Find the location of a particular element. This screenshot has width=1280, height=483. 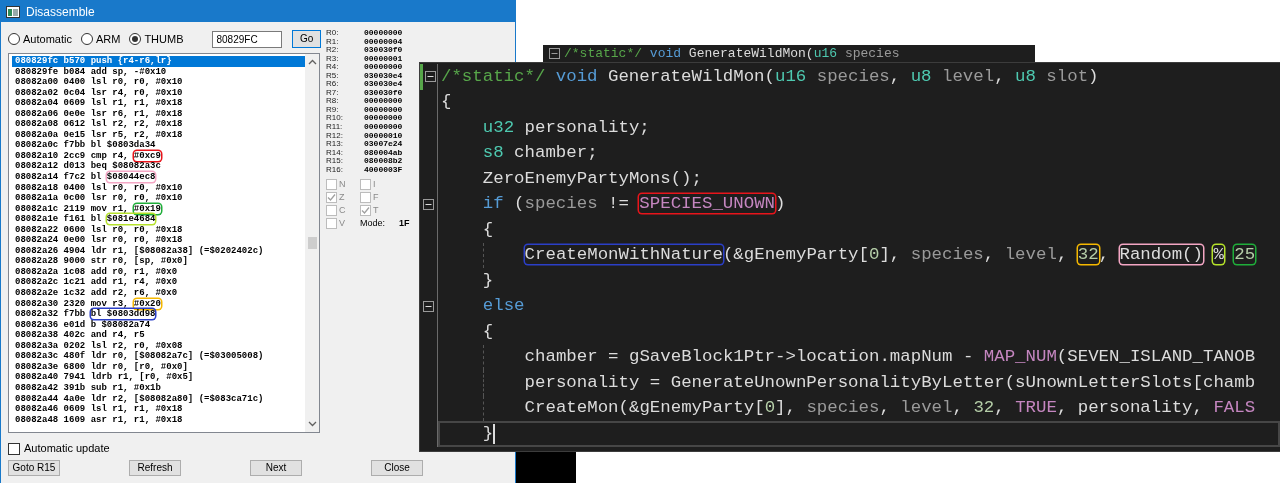

listing-line: 08082a22 0600 lsl r0, r0, #0x18 is located at coordinates (158, 230).